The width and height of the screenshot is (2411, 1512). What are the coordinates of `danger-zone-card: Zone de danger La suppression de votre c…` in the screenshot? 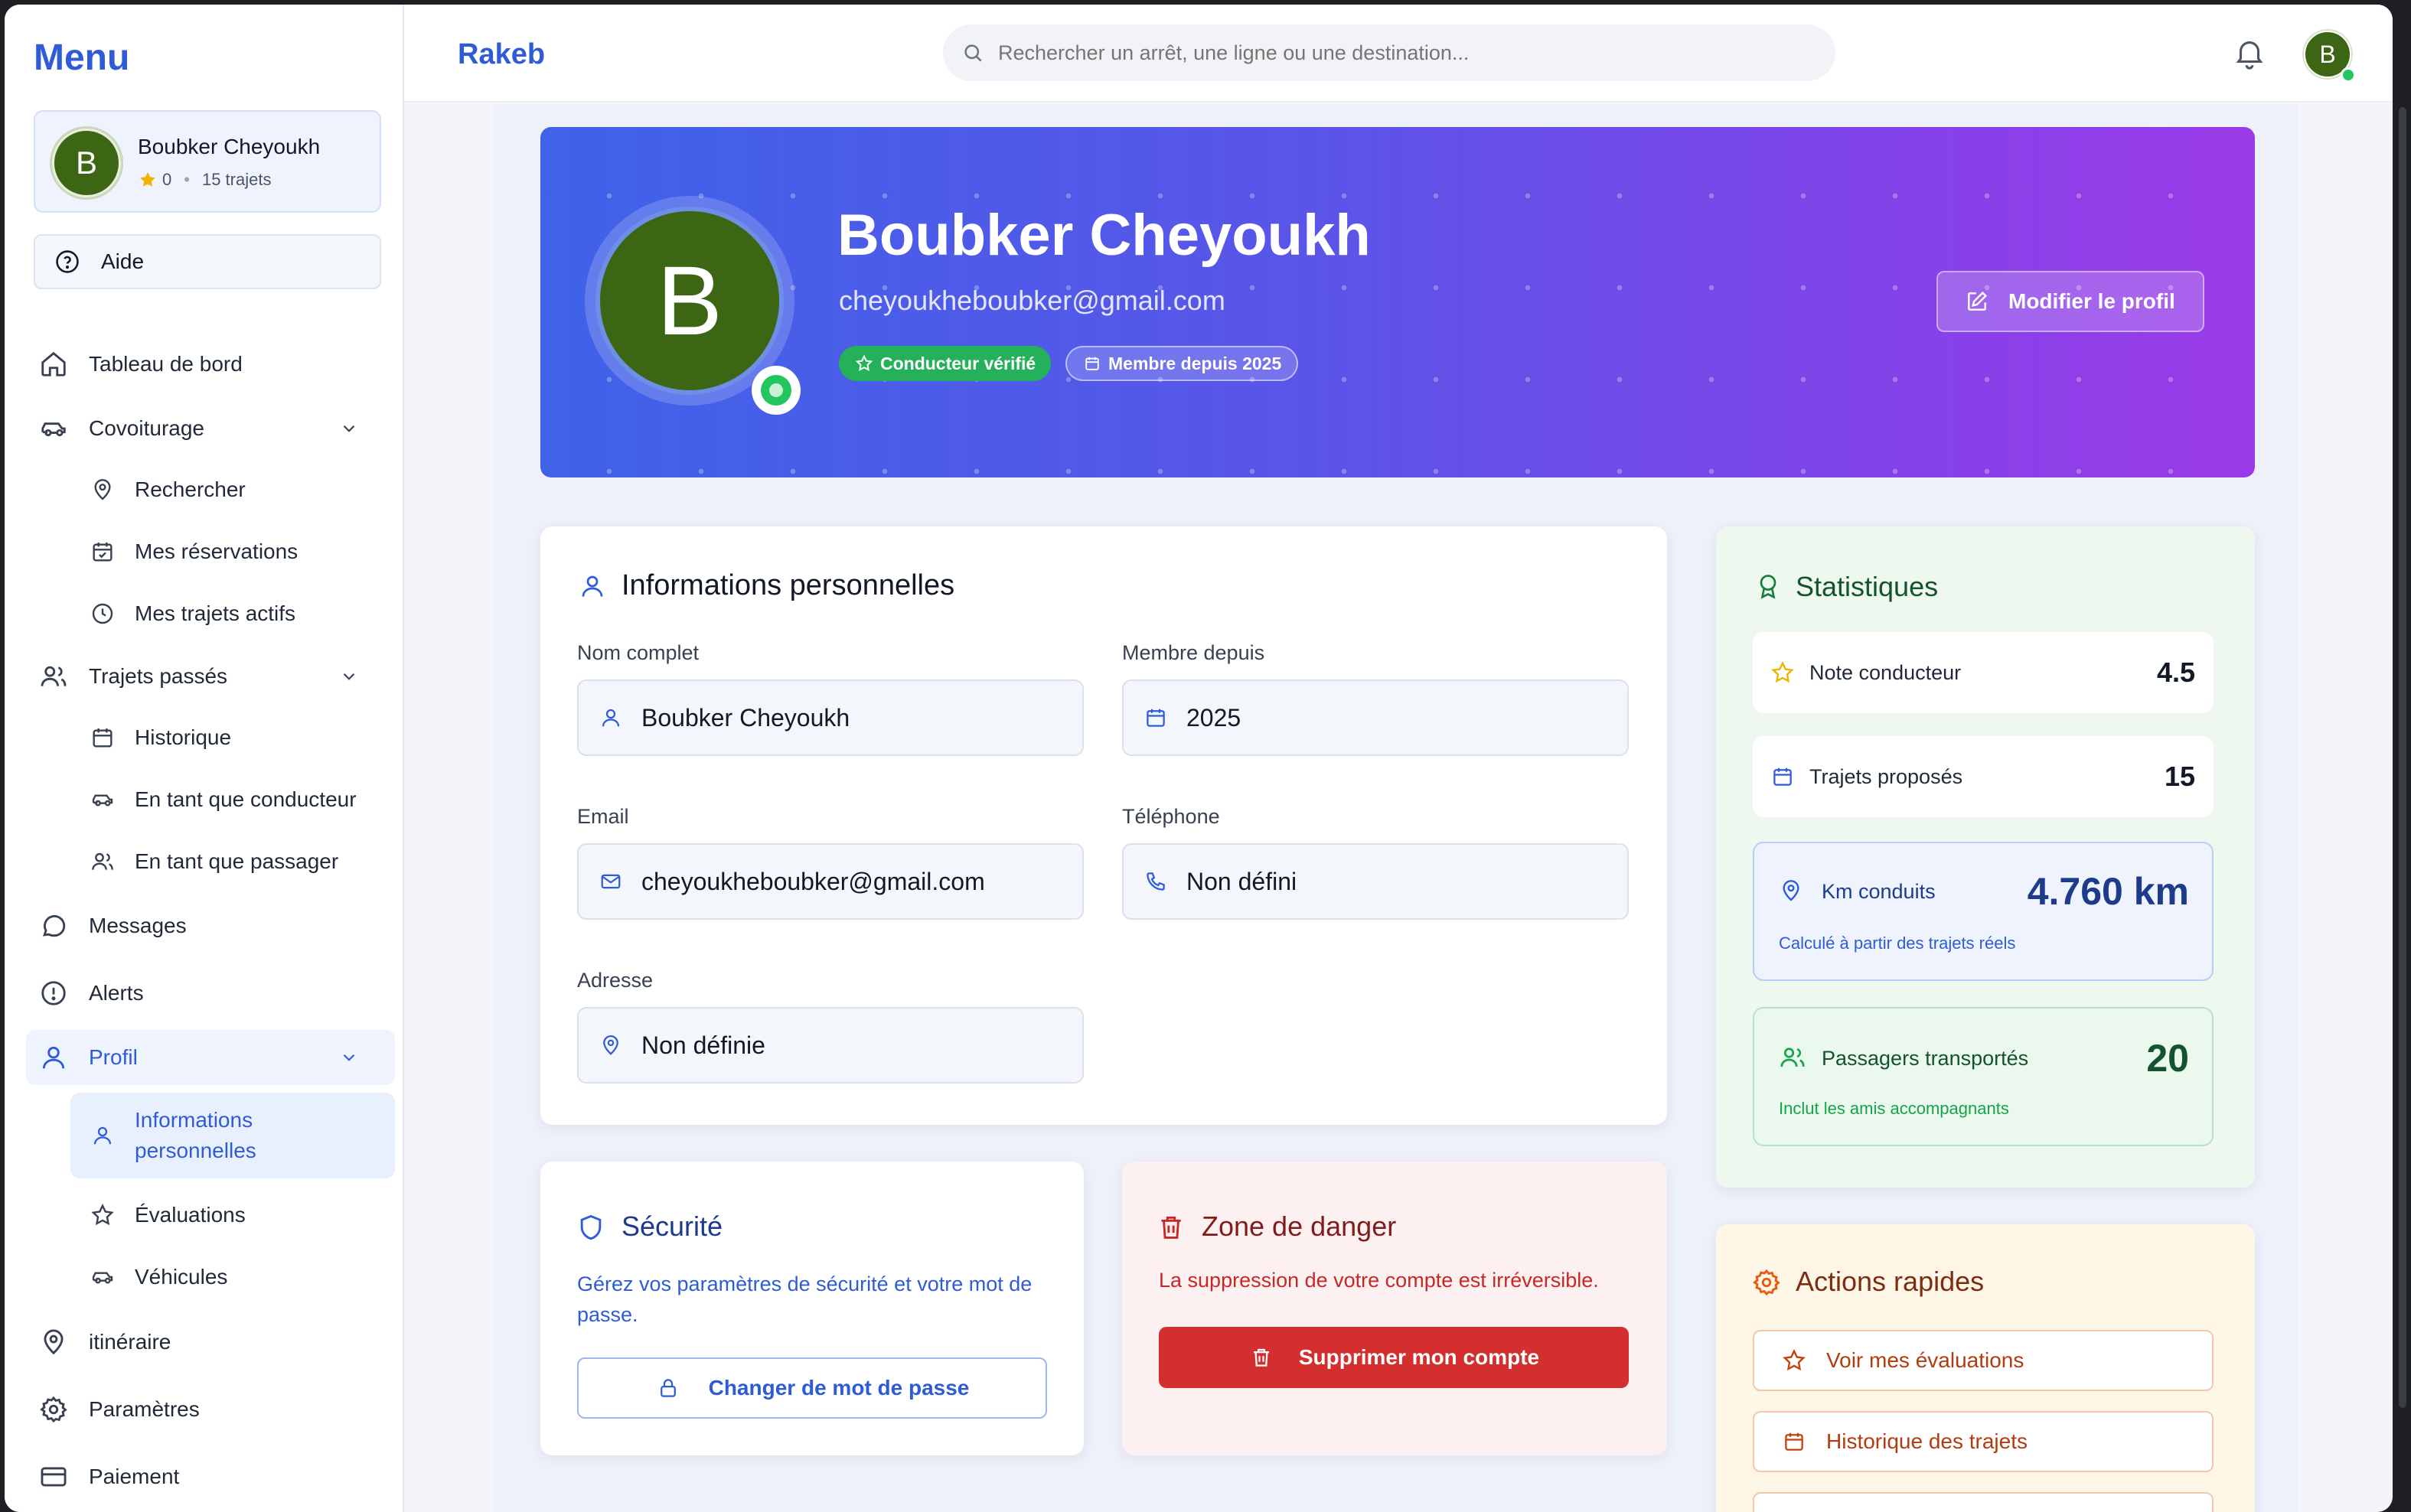 It's located at (1394, 1309).